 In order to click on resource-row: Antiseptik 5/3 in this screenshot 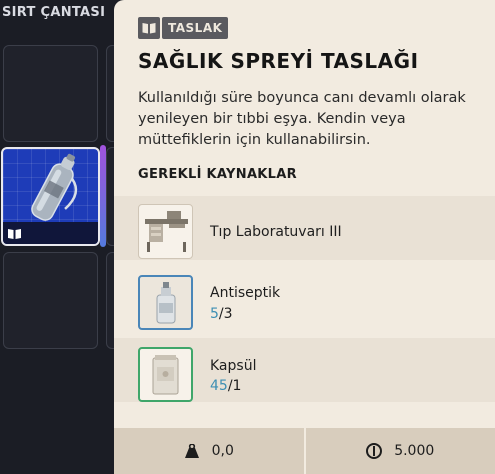, I will do `click(304, 298)`.